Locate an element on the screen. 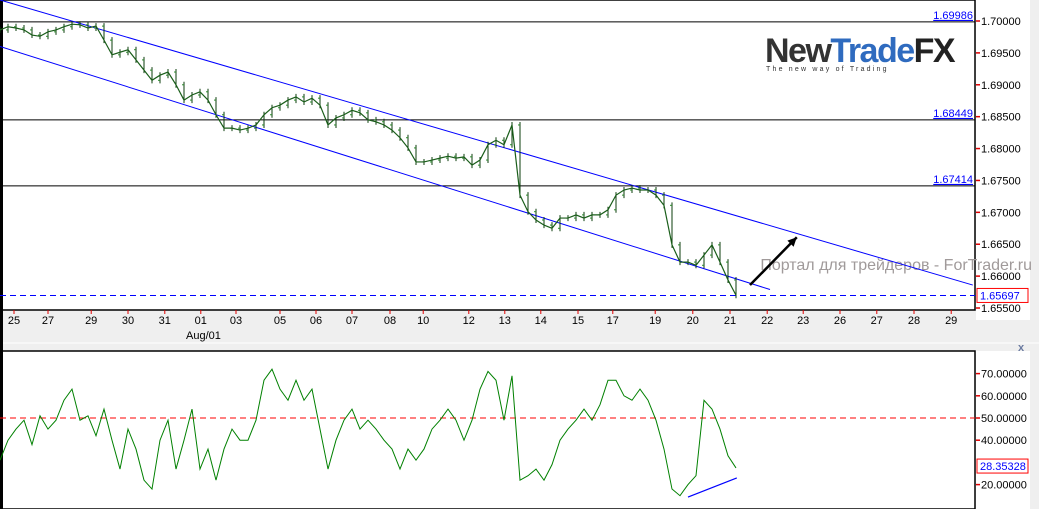 The width and height of the screenshot is (1039, 509). indicator-tick-label: 50.00000 is located at coordinates (1004, 419).